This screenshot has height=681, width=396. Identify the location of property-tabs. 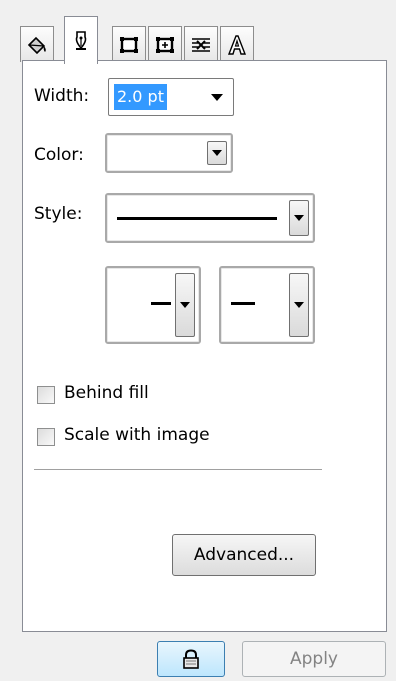
(155, 37).